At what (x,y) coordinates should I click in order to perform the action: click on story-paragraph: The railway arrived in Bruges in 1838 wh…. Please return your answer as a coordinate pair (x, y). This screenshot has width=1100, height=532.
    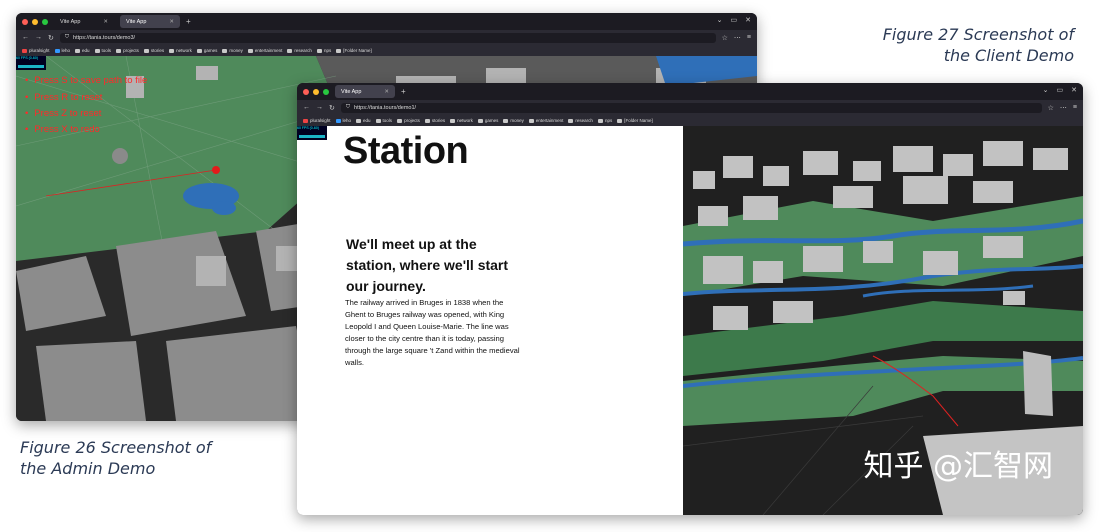
    Looking at the image, I should click on (432, 333).